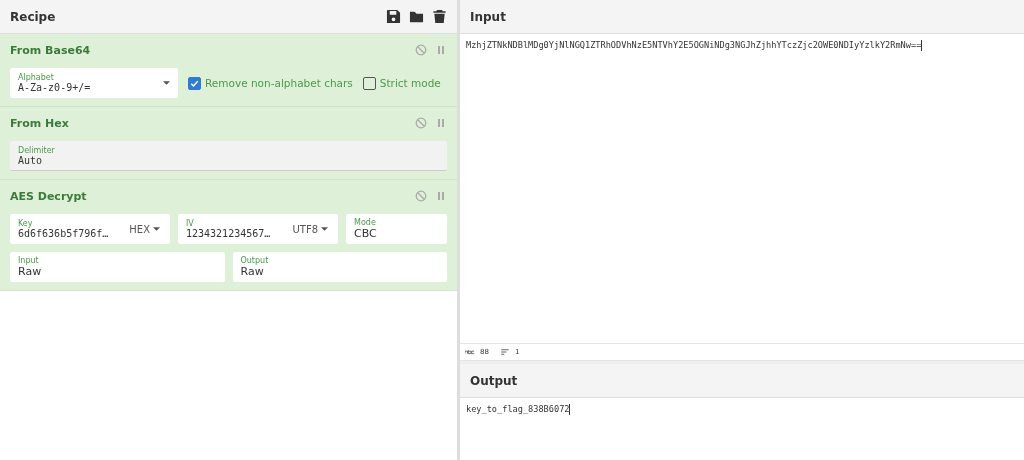 This screenshot has height=460, width=1024. Describe the element at coordinates (90, 229) in the screenshot. I see `input-field: Key 6d6f636b5f796f… HEX` at that location.